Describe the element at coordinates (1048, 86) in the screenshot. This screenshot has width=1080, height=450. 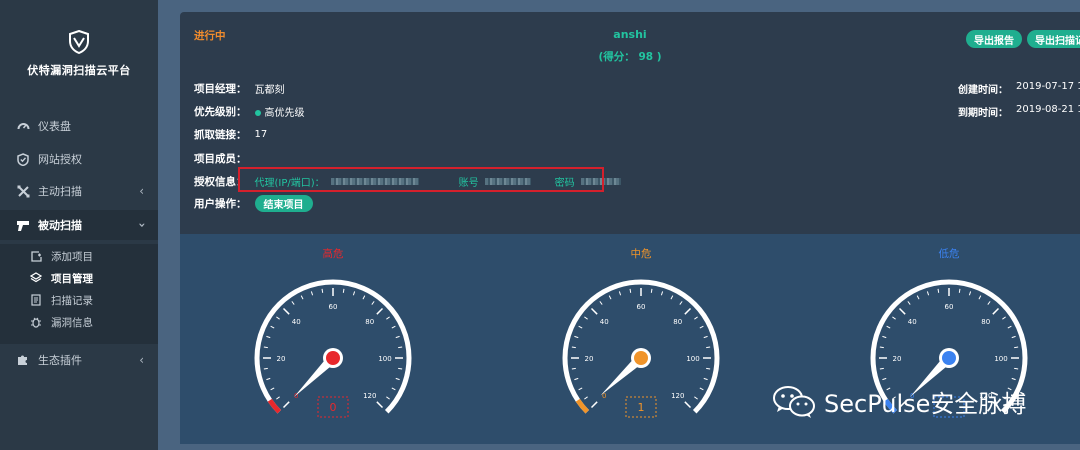
I see `created-value: 2019-07-17 10:2` at that location.